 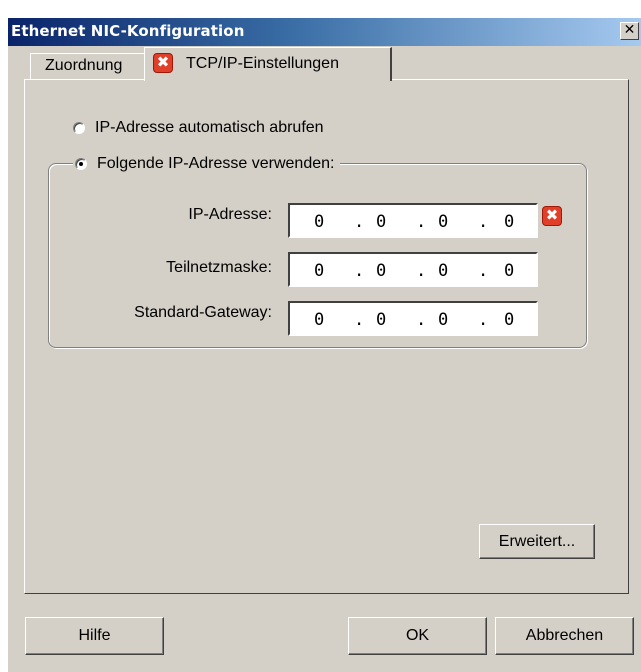 I want to click on ip-octet-1: 0, so click(x=319, y=222).